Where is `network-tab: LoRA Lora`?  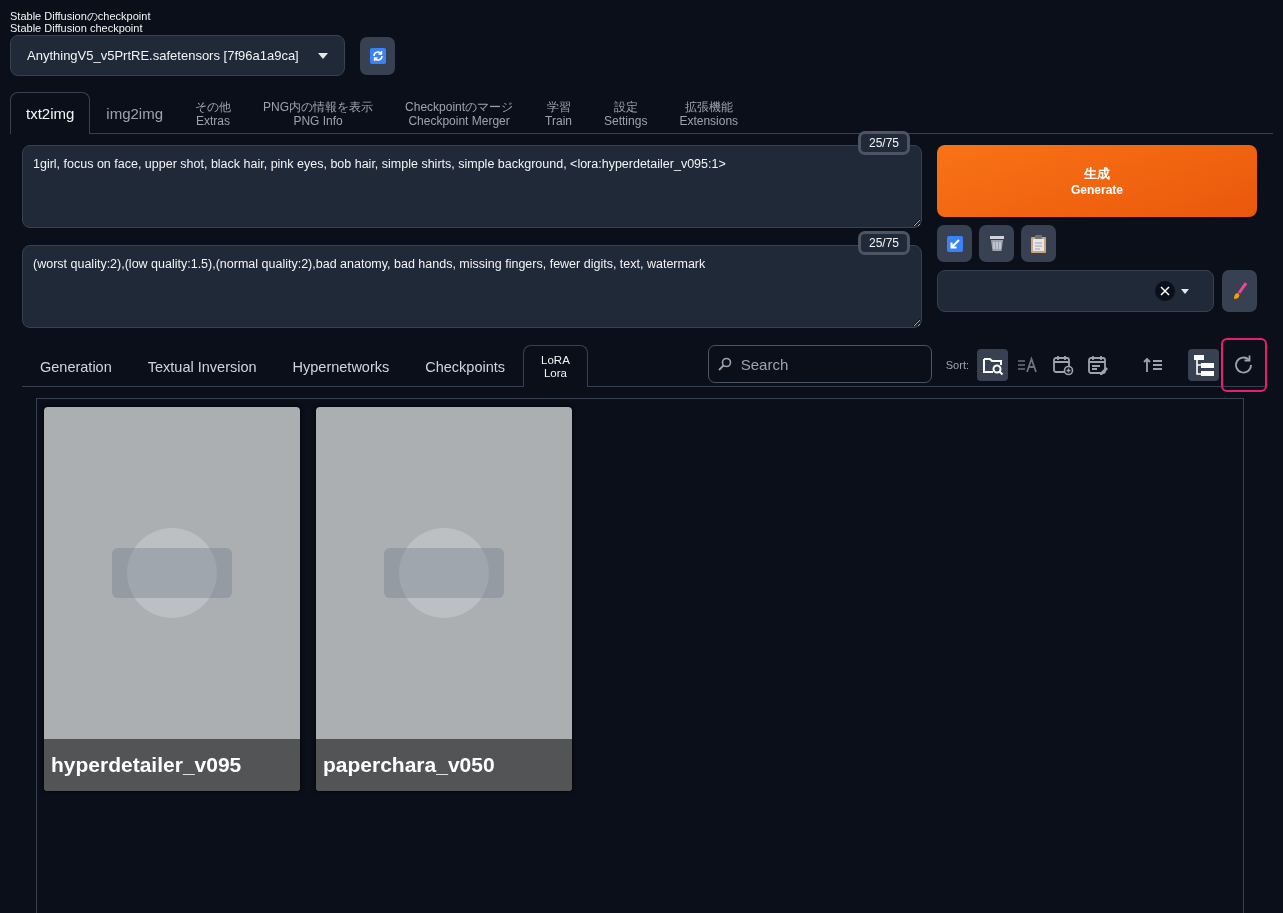
network-tab: LoRA Lora is located at coordinates (555, 366).